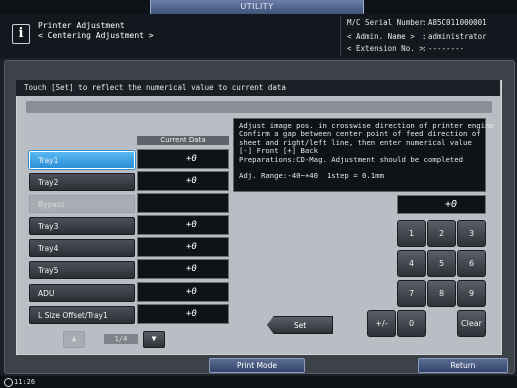  What do you see at coordinates (463, 365) in the screenshot?
I see `return-button: Return` at bounding box center [463, 365].